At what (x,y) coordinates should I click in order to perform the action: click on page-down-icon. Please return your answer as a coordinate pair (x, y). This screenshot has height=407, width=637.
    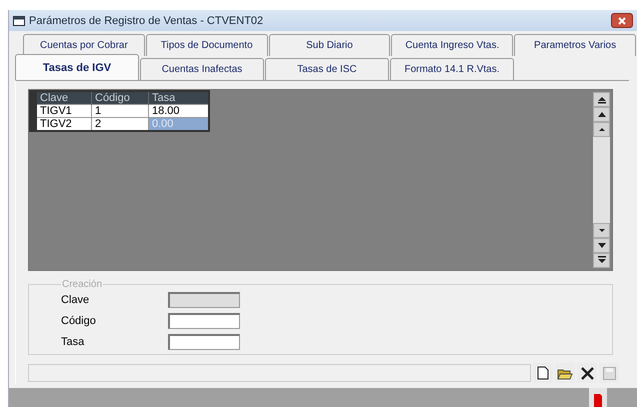
    Looking at the image, I should click on (602, 245).